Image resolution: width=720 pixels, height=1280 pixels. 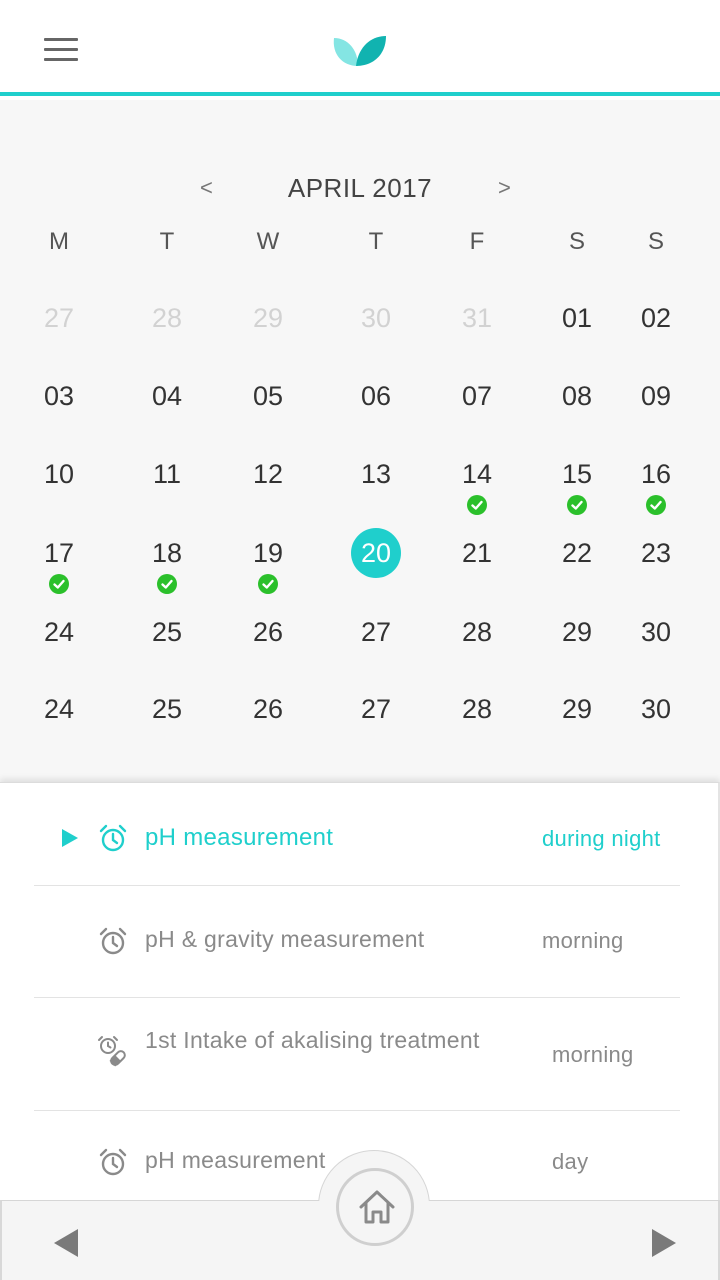 I want to click on app-header, so click(x=360, y=48).